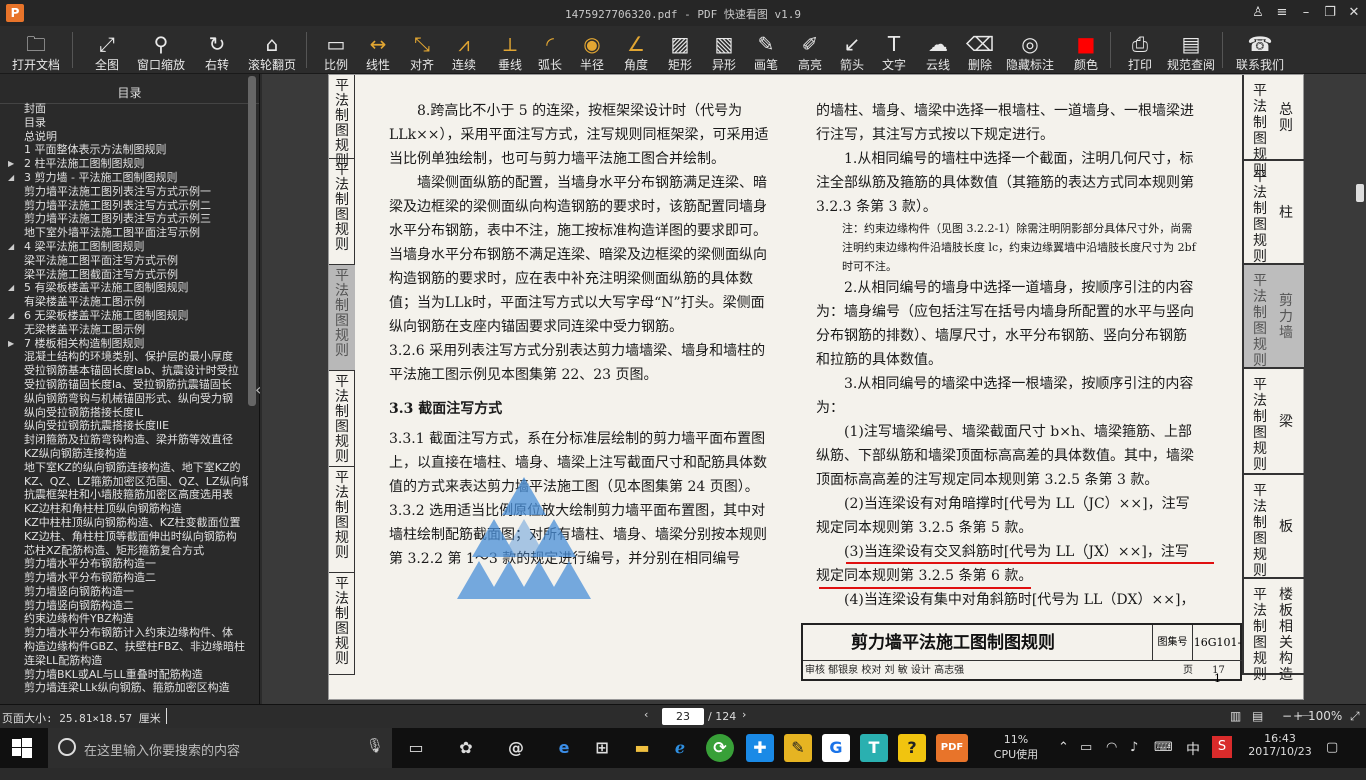  Describe the element at coordinates (636, 50) in the screenshot. I see `angle-tool-button: ∠ 角度` at that location.